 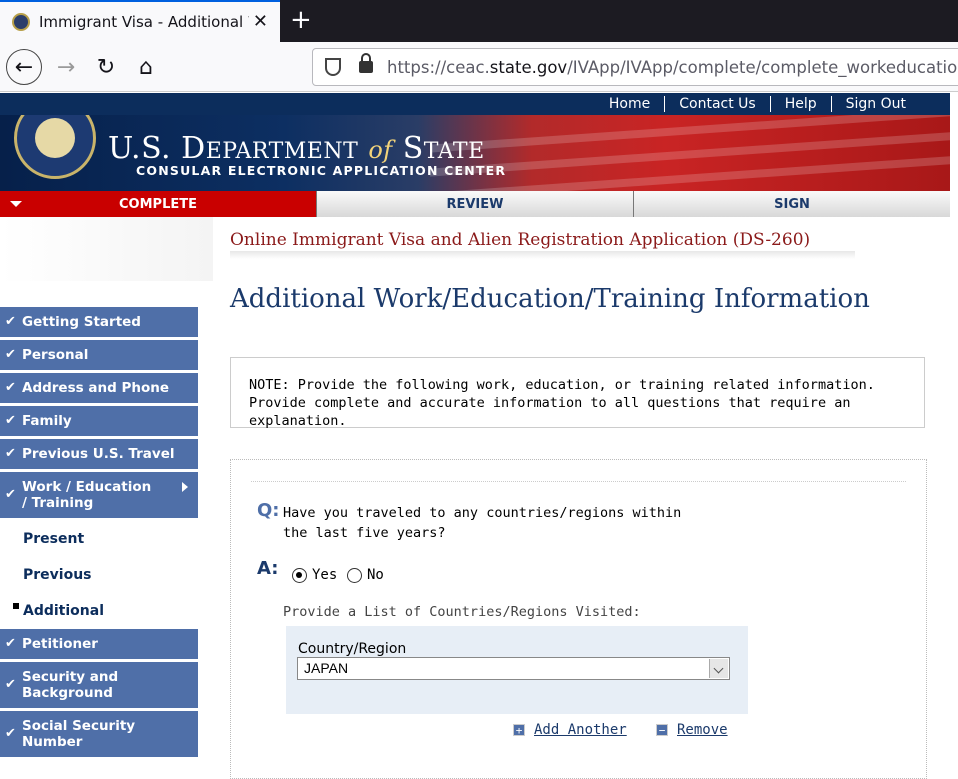 I want to click on back-icon: ←, so click(x=24, y=67).